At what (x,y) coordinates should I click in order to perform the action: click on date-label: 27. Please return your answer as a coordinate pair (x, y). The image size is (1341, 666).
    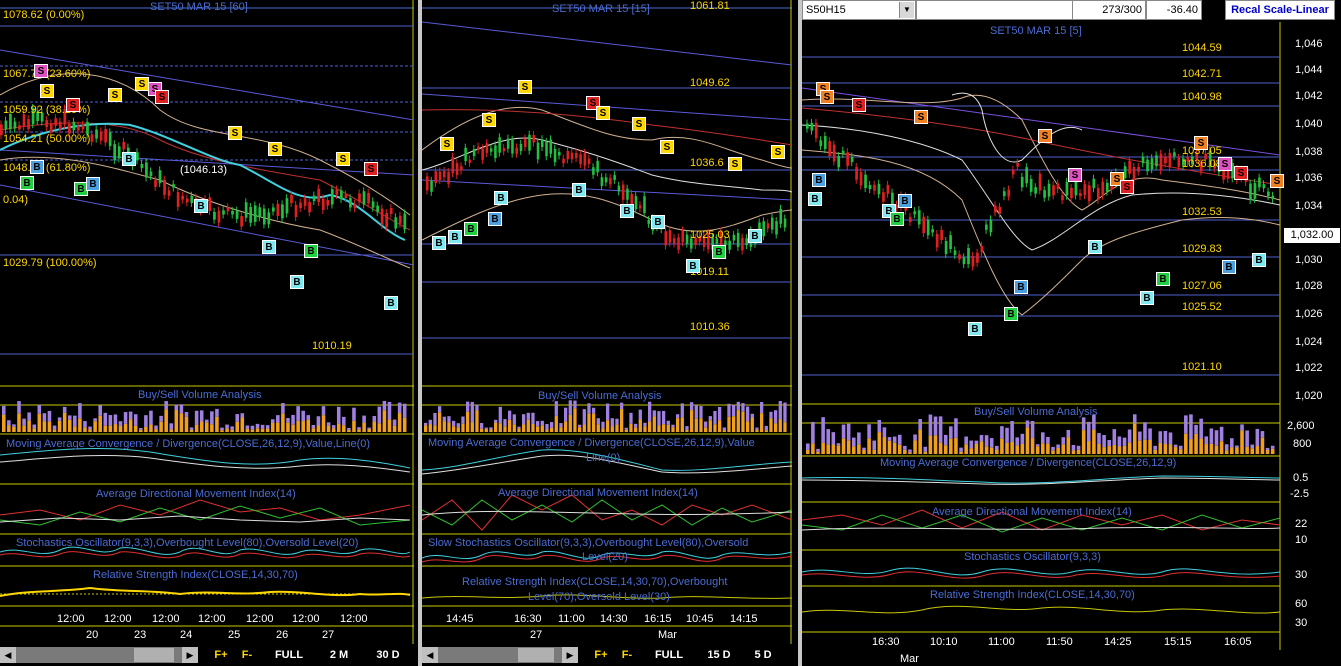
    Looking at the image, I should click on (536, 635).